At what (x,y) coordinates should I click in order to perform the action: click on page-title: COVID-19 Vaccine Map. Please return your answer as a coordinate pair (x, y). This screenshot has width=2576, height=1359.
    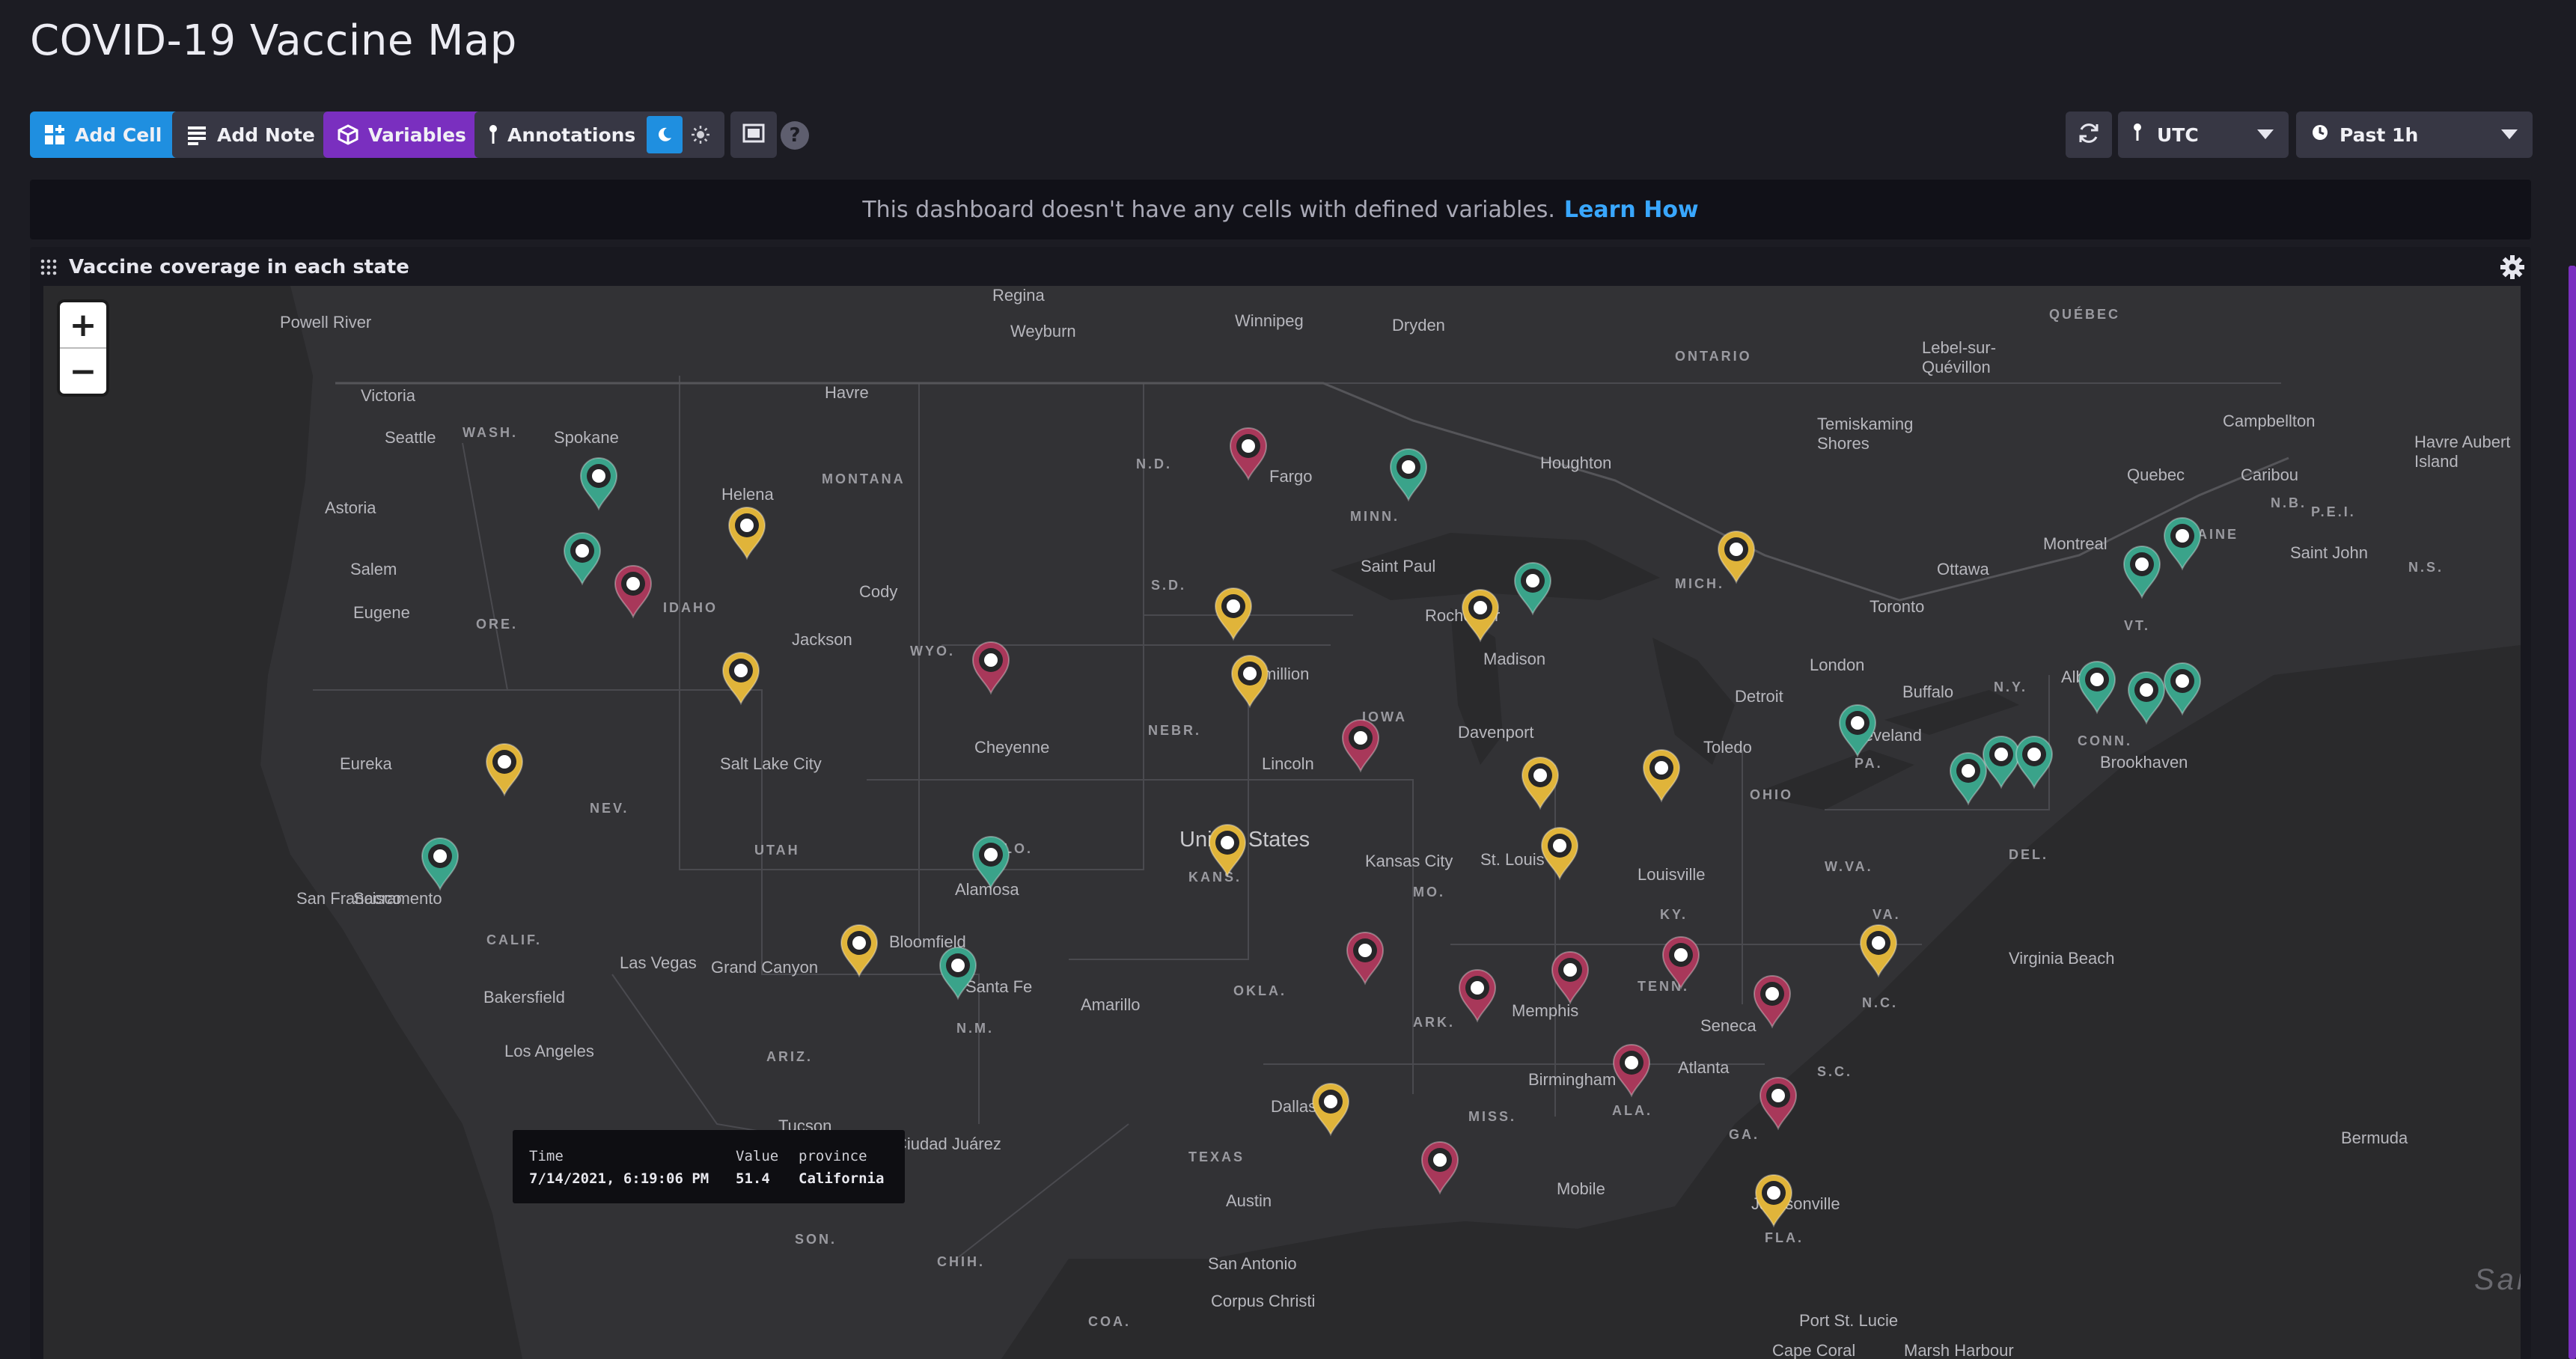
    Looking at the image, I should click on (273, 40).